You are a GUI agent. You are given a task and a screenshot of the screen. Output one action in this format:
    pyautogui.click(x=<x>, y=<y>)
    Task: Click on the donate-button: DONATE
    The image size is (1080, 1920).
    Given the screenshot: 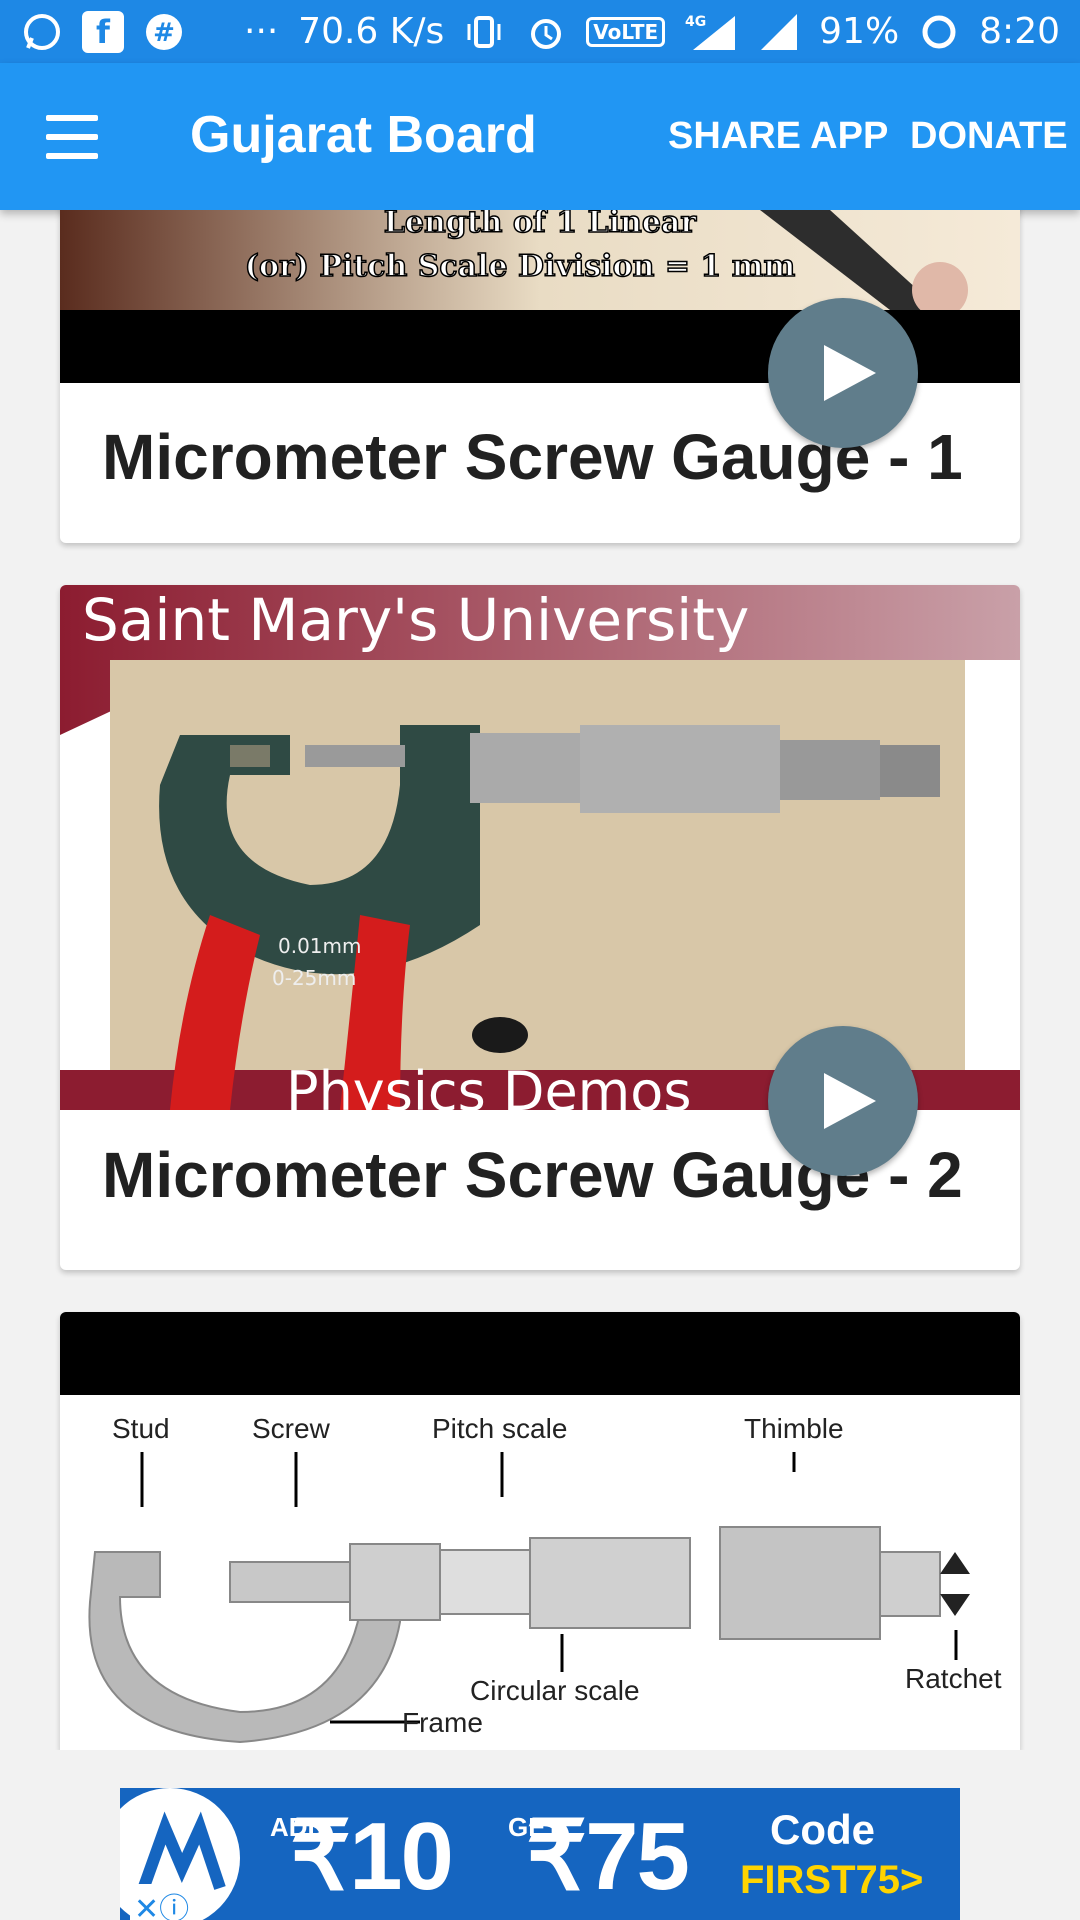 What is the action you would take?
    pyautogui.click(x=989, y=136)
    